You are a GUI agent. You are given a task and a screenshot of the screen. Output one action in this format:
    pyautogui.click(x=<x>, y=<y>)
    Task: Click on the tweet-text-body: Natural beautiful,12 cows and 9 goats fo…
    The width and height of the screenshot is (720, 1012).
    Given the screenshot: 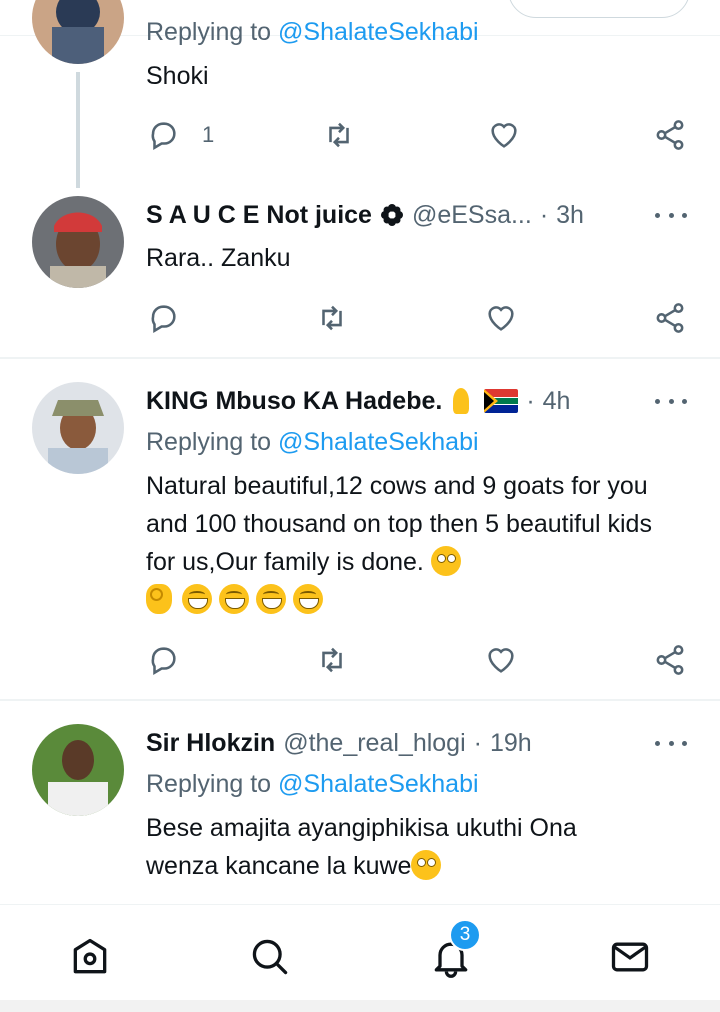 What is the action you would take?
    pyautogui.click(x=399, y=524)
    